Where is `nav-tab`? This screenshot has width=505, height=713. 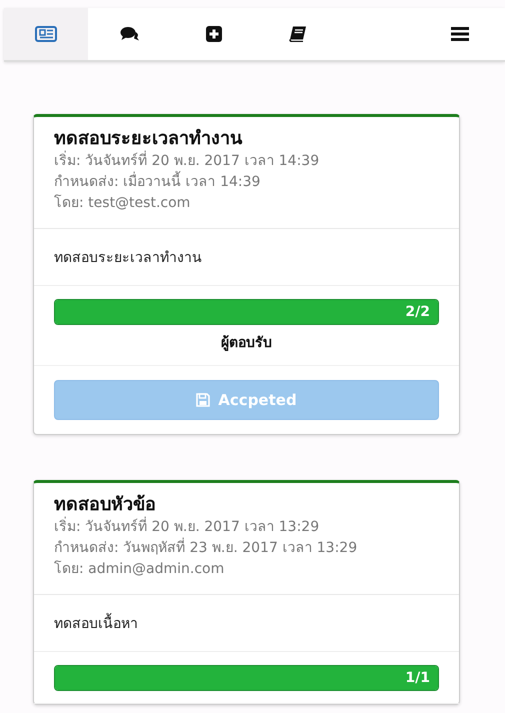
nav-tab is located at coordinates (130, 34).